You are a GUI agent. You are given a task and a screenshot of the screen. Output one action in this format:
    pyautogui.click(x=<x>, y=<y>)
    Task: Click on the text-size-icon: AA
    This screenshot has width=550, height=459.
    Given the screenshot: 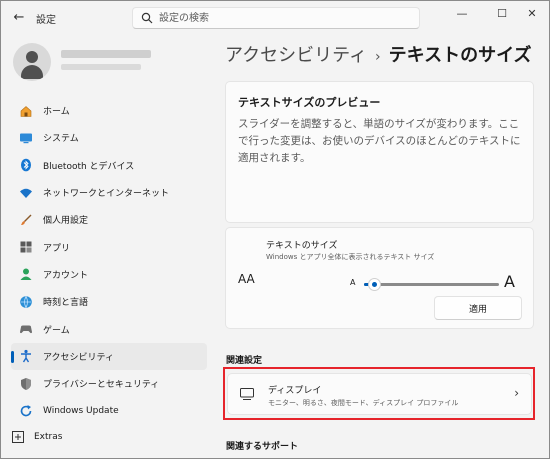 What is the action you would take?
    pyautogui.click(x=246, y=279)
    